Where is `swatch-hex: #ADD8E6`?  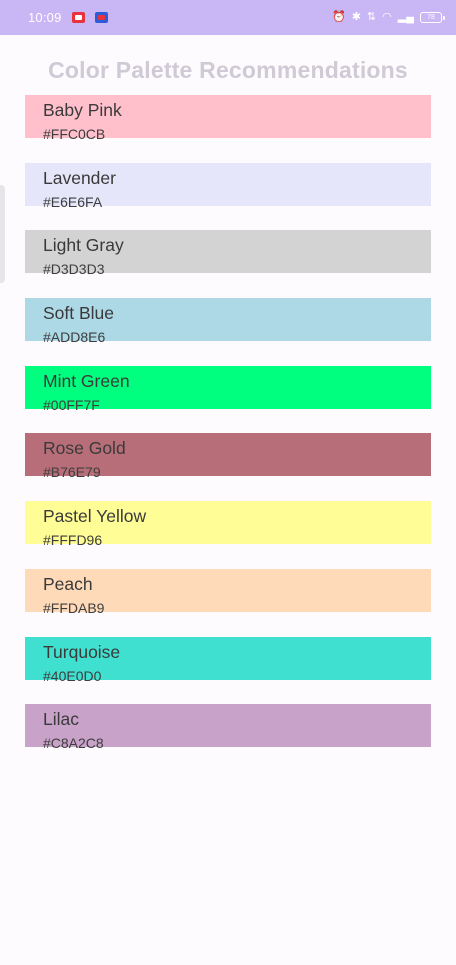
swatch-hex: #ADD8E6 is located at coordinates (74, 337).